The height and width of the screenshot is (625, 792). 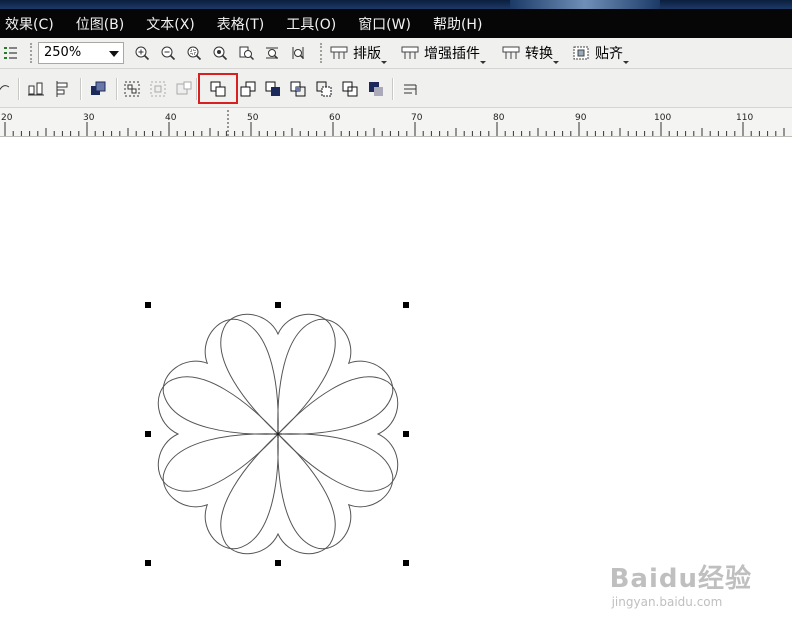 What do you see at coordinates (273, 89) in the screenshot?
I see `weld-icon` at bounding box center [273, 89].